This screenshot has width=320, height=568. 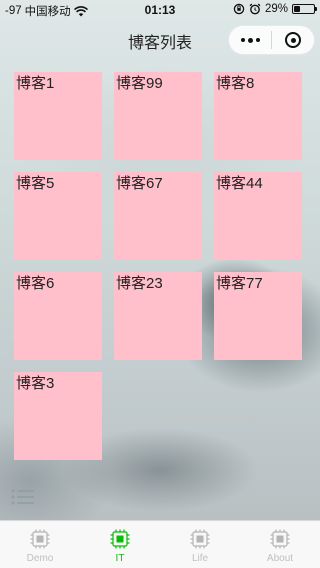 What do you see at coordinates (239, 9) in the screenshot?
I see `orientation-lock-icon` at bounding box center [239, 9].